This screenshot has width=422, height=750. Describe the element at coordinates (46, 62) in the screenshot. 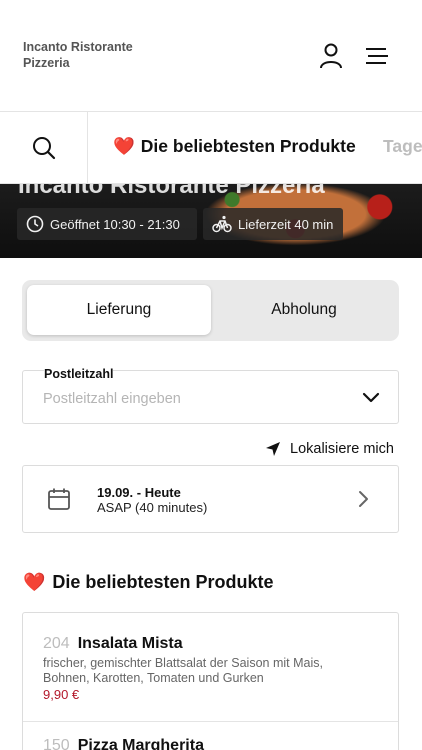

I see `brand-line-2: Pizzeria` at that location.